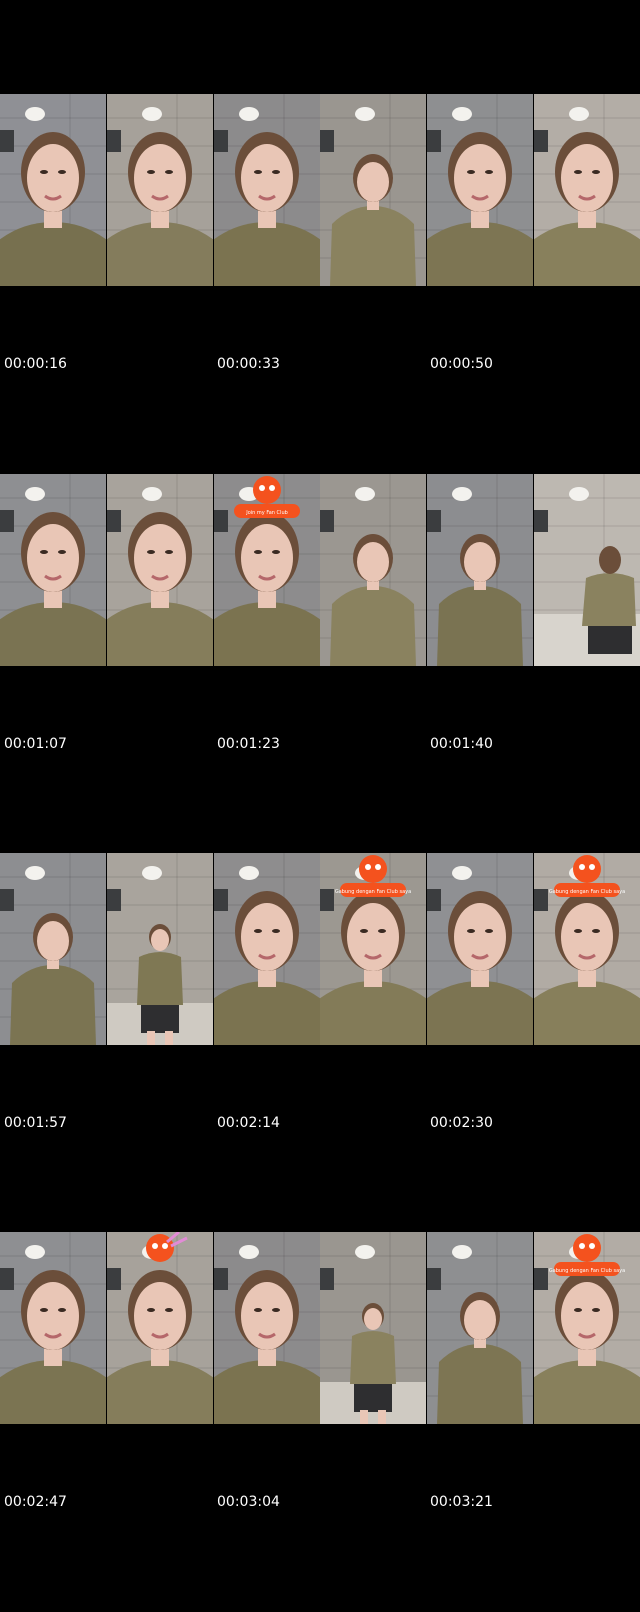 The image size is (640, 1612). What do you see at coordinates (248, 1123) in the screenshot?
I see `frame-timestamp: 00:02:14` at bounding box center [248, 1123].